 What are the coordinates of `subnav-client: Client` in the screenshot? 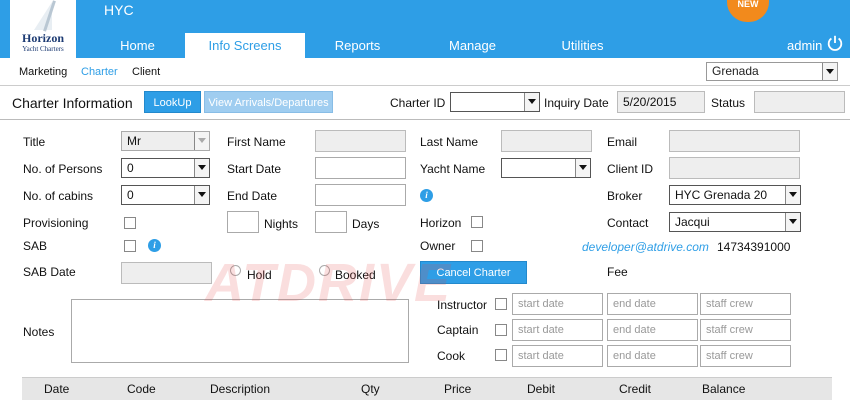 It's located at (146, 72).